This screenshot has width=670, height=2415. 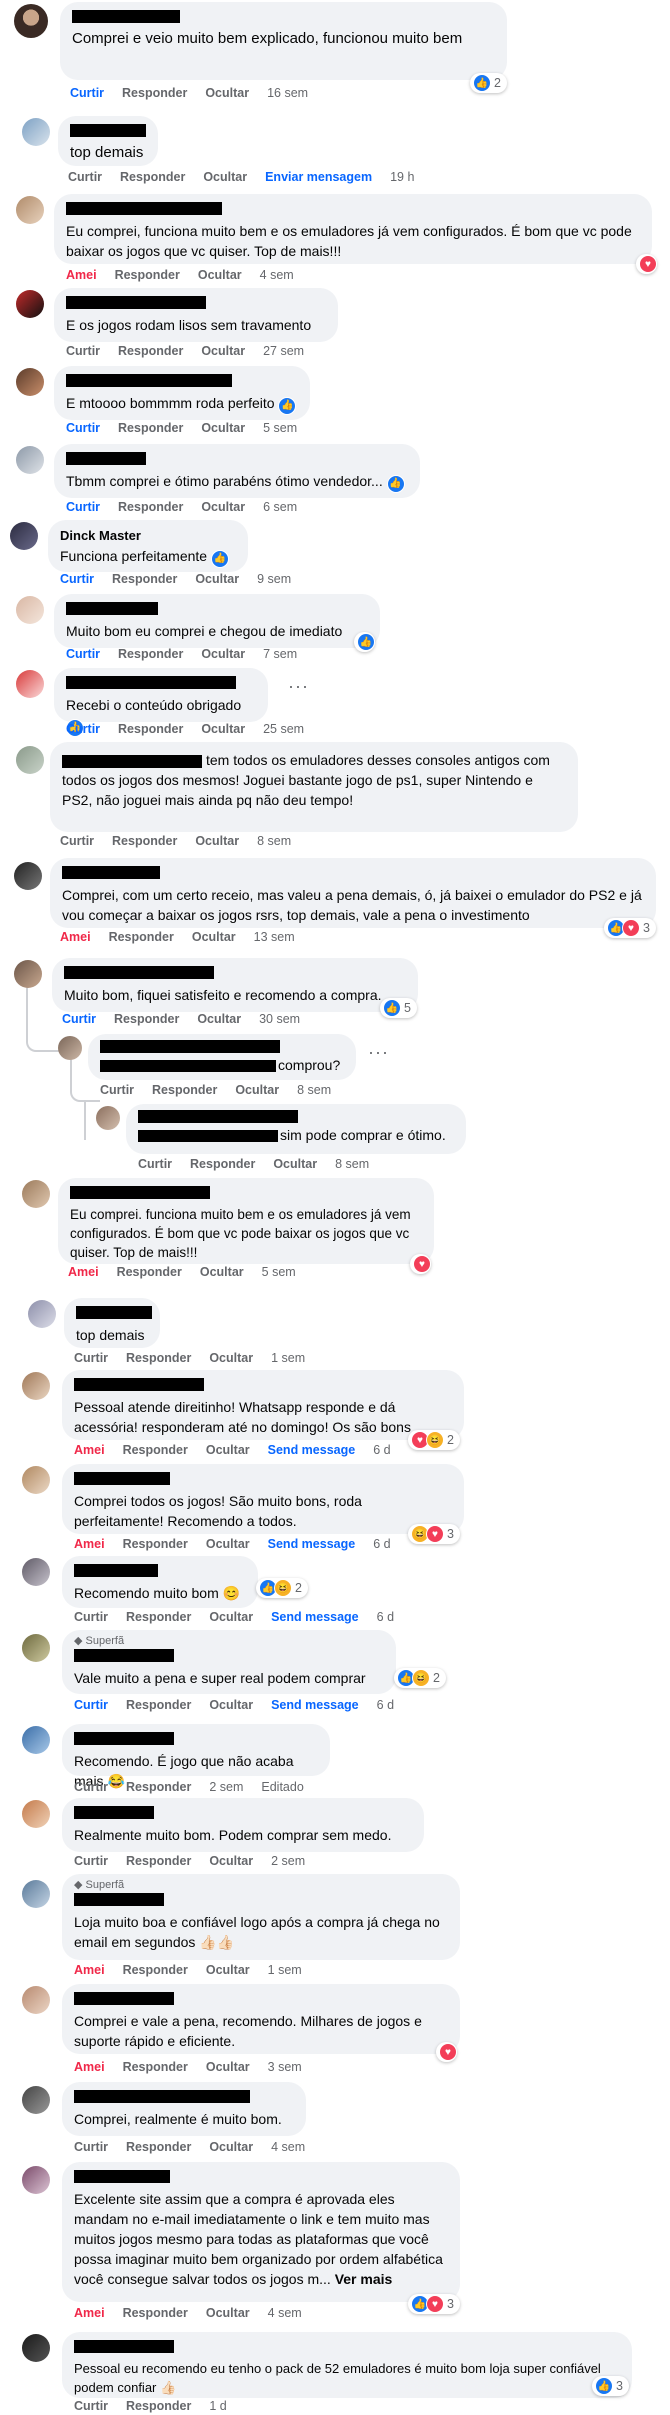 I want to click on timestamp: 5 sem, so click(x=279, y=1272).